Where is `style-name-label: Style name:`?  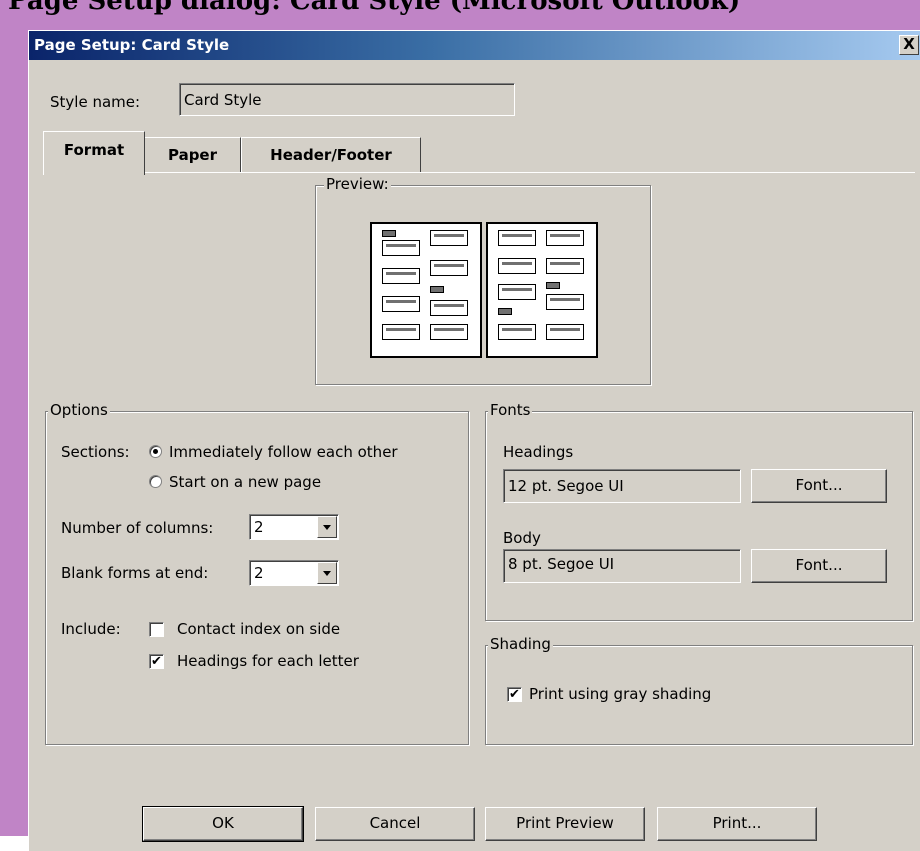
style-name-label: Style name: is located at coordinates (95, 102).